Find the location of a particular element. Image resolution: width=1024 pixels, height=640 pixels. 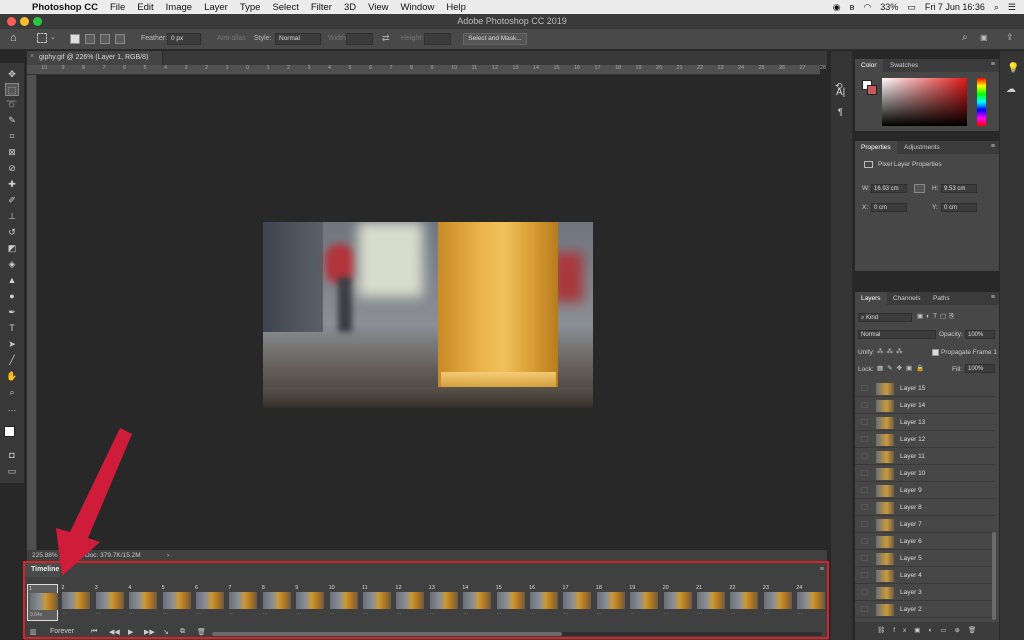

tab-layers: Layers is located at coordinates (871, 298).